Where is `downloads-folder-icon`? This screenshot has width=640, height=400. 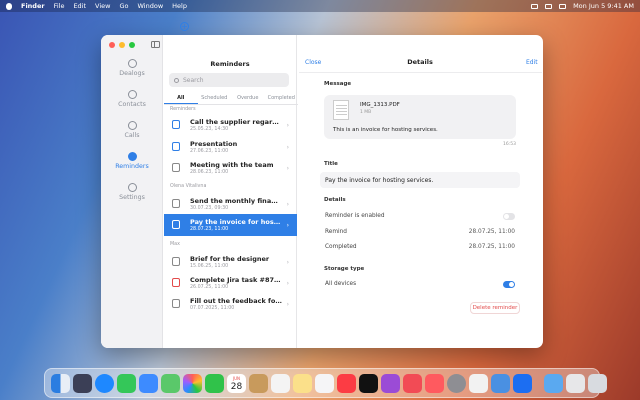
downloads-folder-icon is located at coordinates (553, 383).